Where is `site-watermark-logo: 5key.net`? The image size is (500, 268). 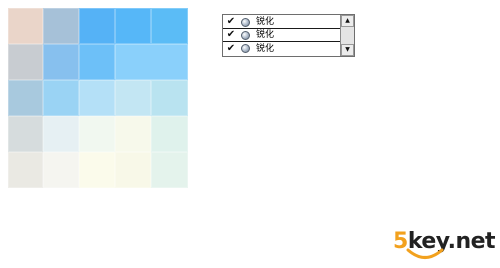
site-watermark-logo: 5key.net is located at coordinates (445, 245).